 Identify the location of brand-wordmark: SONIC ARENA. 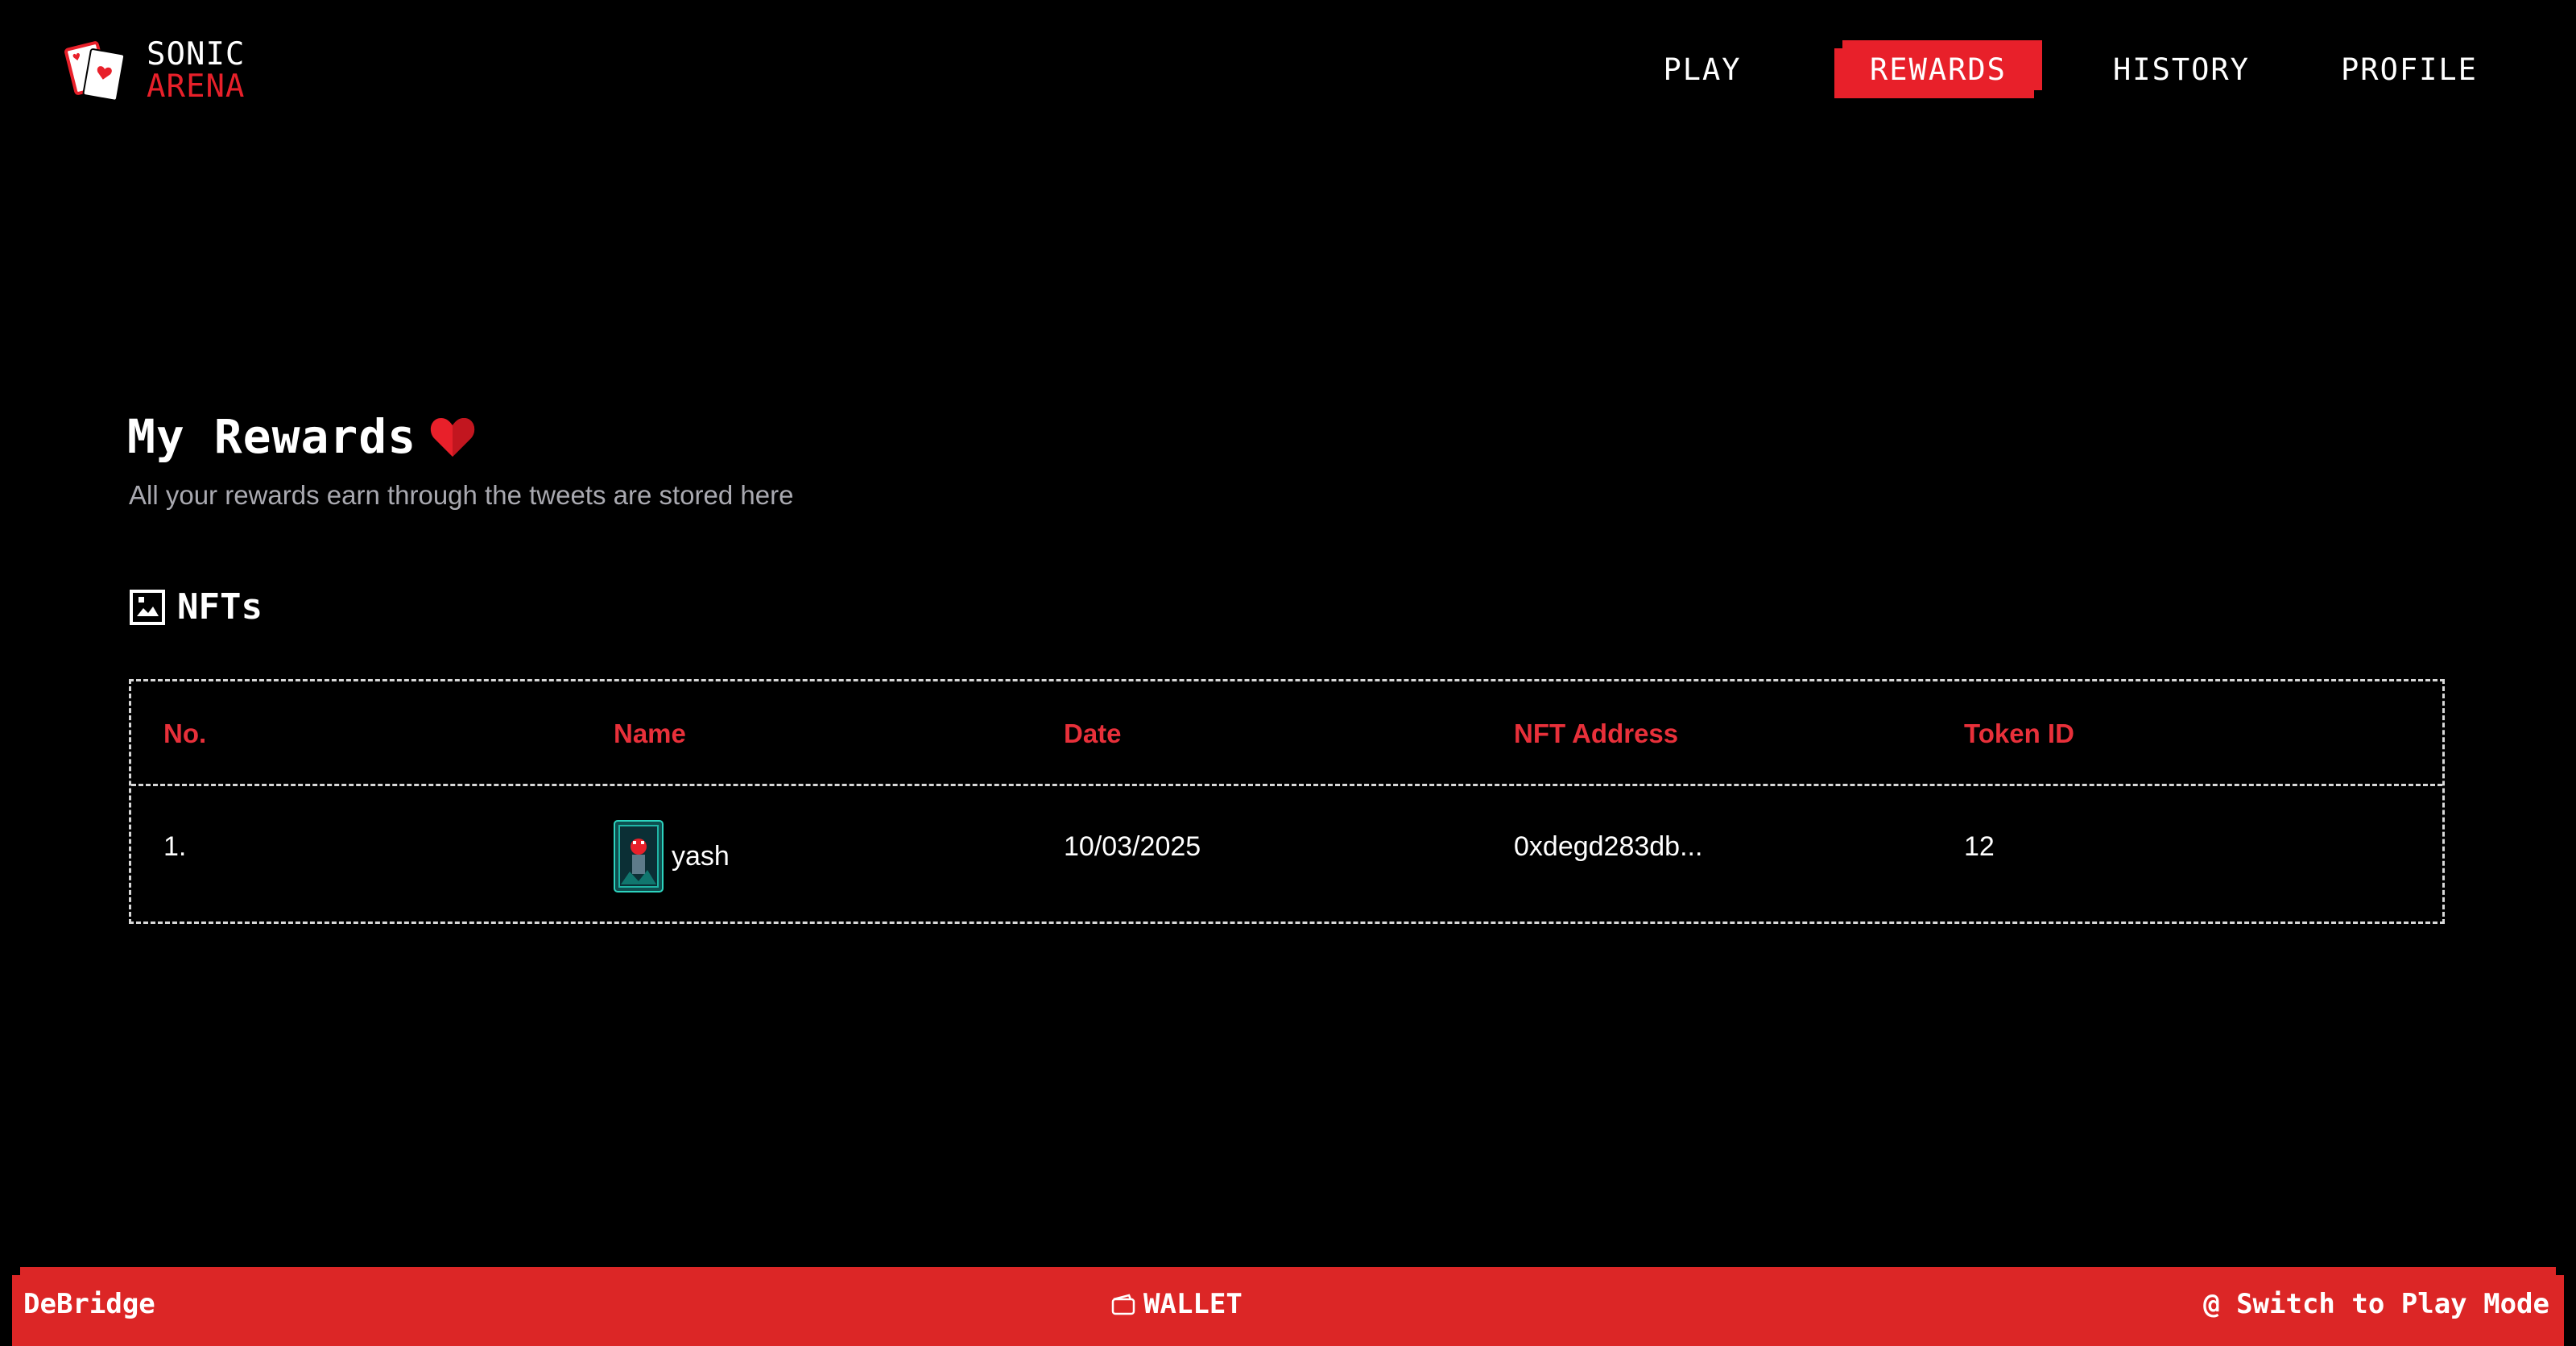
(196, 71).